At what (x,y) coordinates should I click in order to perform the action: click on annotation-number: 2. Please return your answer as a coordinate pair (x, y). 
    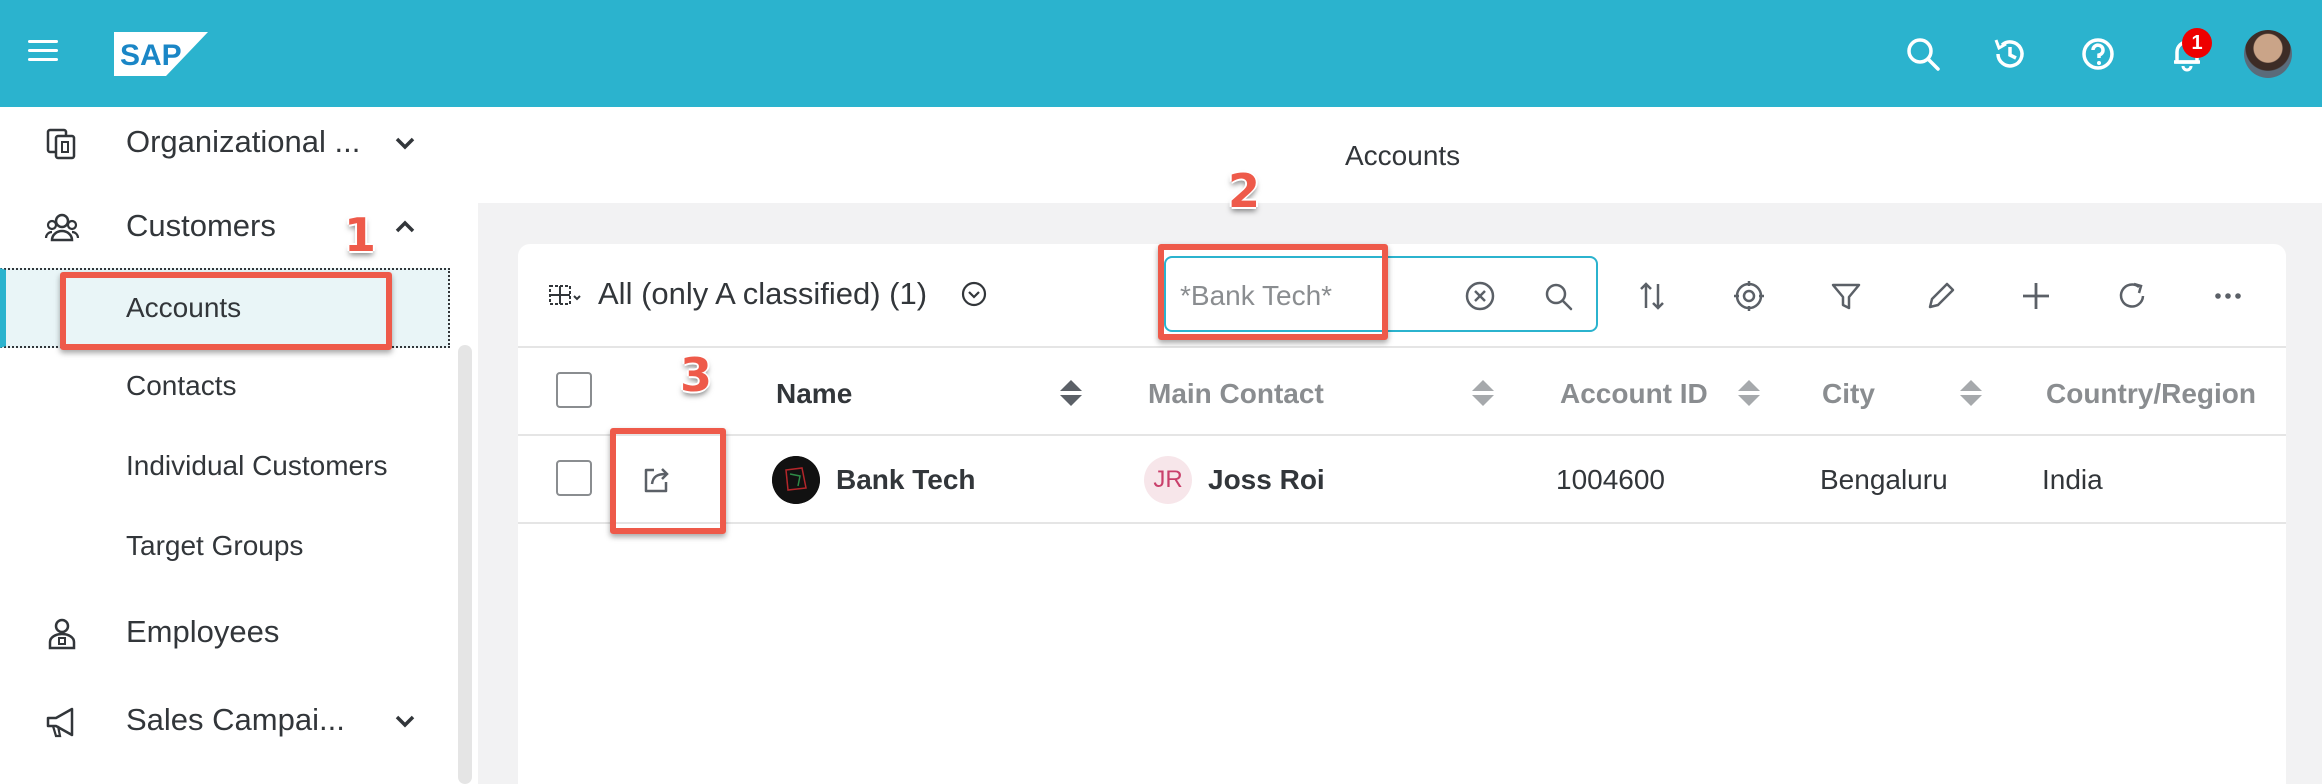
    Looking at the image, I should click on (1244, 191).